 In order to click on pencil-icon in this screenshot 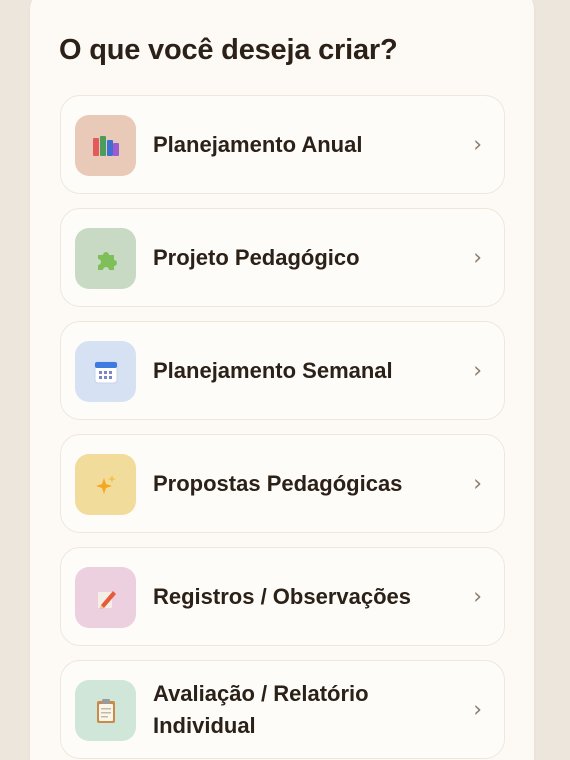, I will do `click(105, 597)`.